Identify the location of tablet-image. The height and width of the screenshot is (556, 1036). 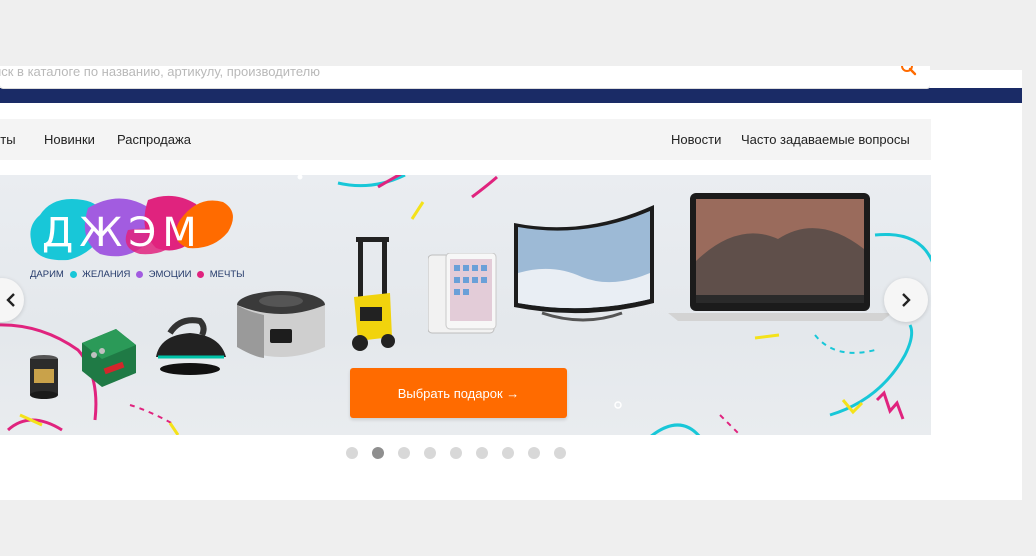
(462, 293).